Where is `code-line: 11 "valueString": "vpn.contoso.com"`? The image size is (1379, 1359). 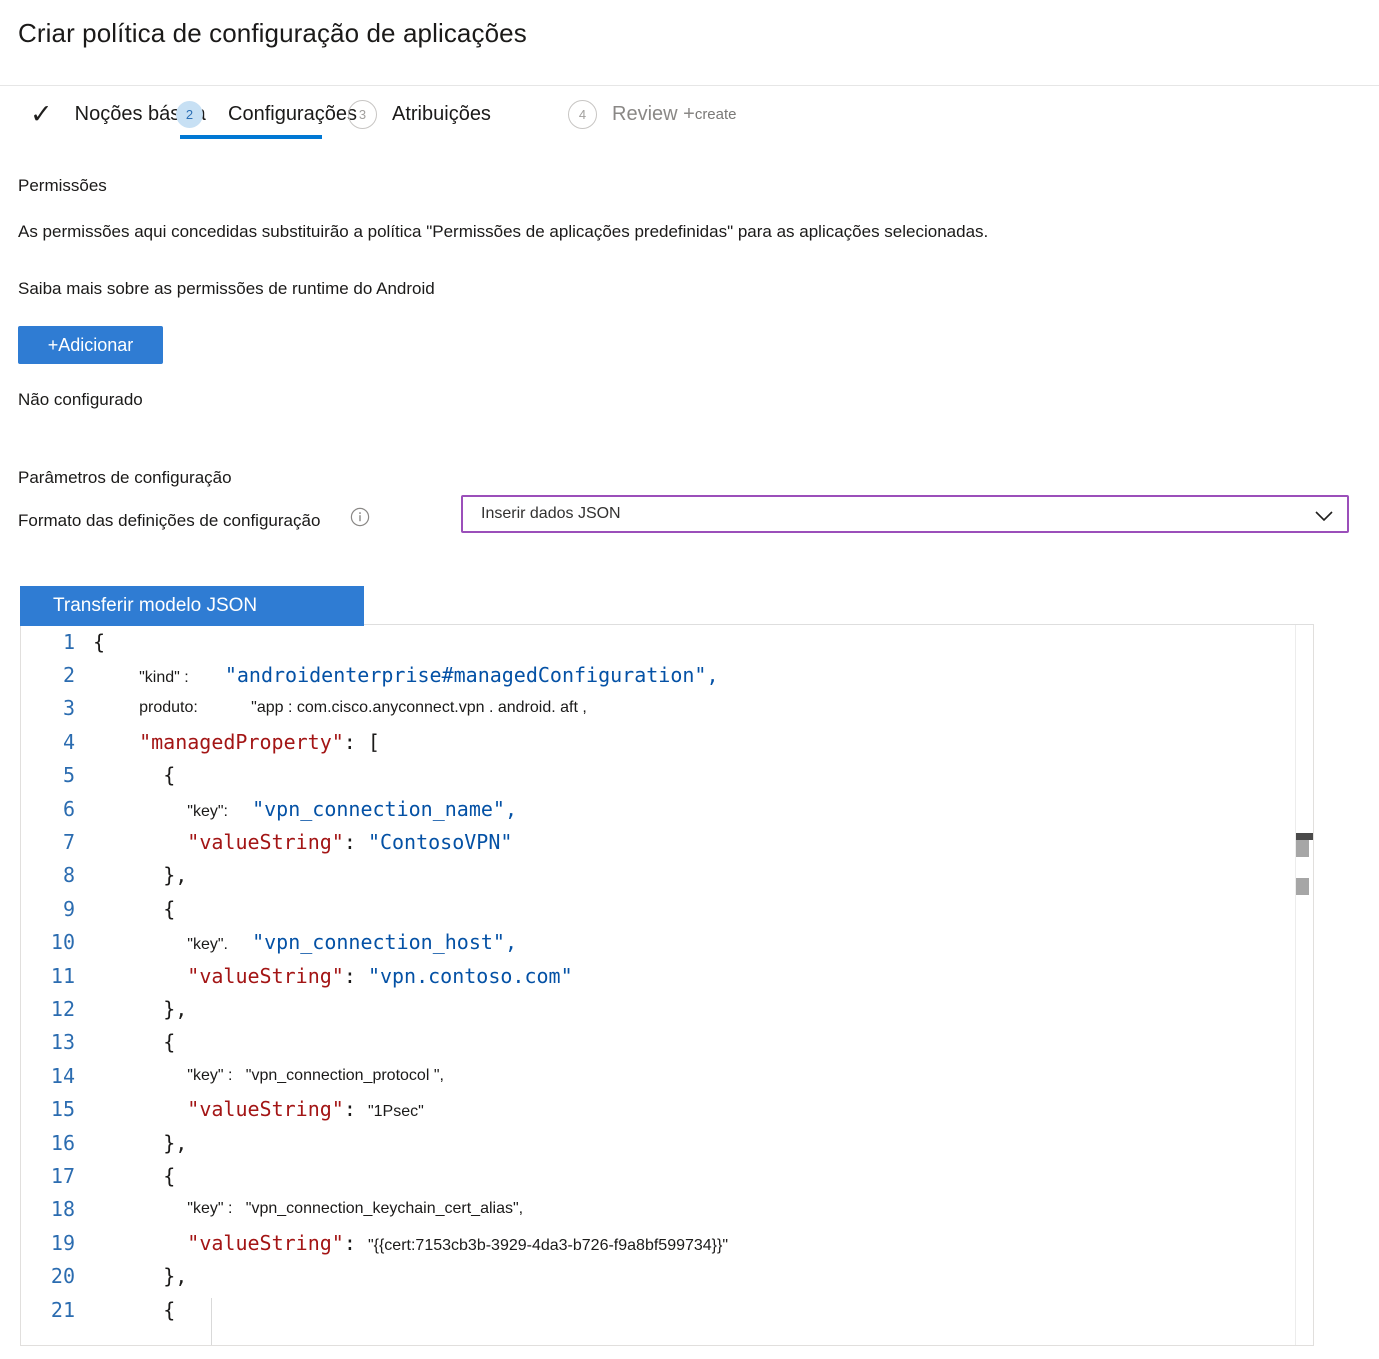 code-line: 11 "valueString": "vpn.contoso.com" is located at coordinates (667, 975).